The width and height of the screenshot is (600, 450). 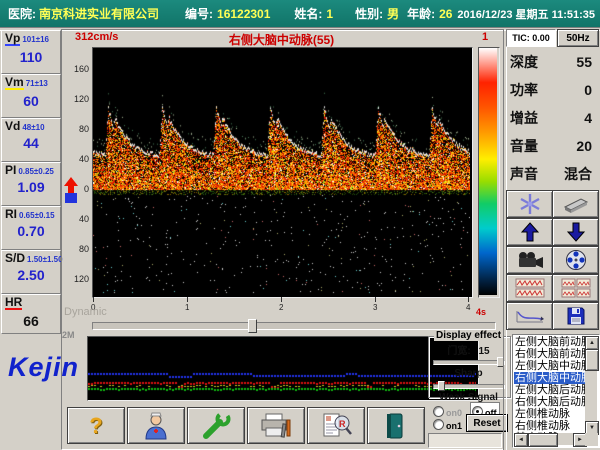 What do you see at coordinates (31, 275) in the screenshot?
I see `sd-value: 2.50` at bounding box center [31, 275].